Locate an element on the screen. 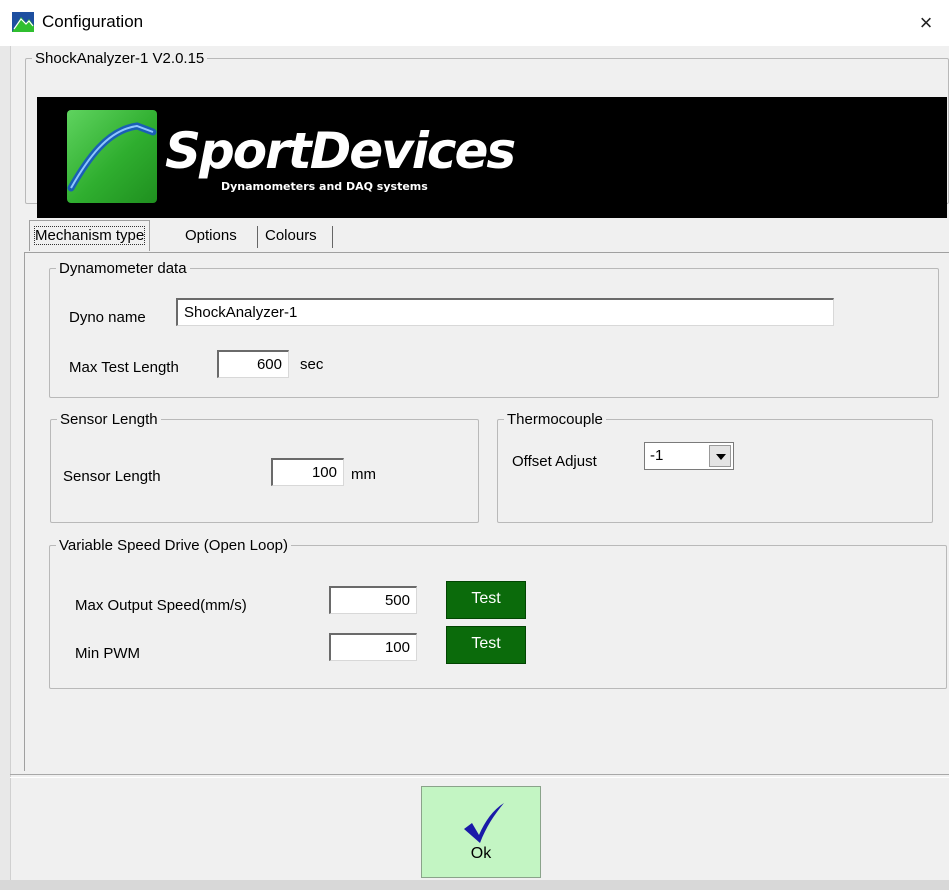  dyno-name-label: Dyno name is located at coordinates (107, 317).